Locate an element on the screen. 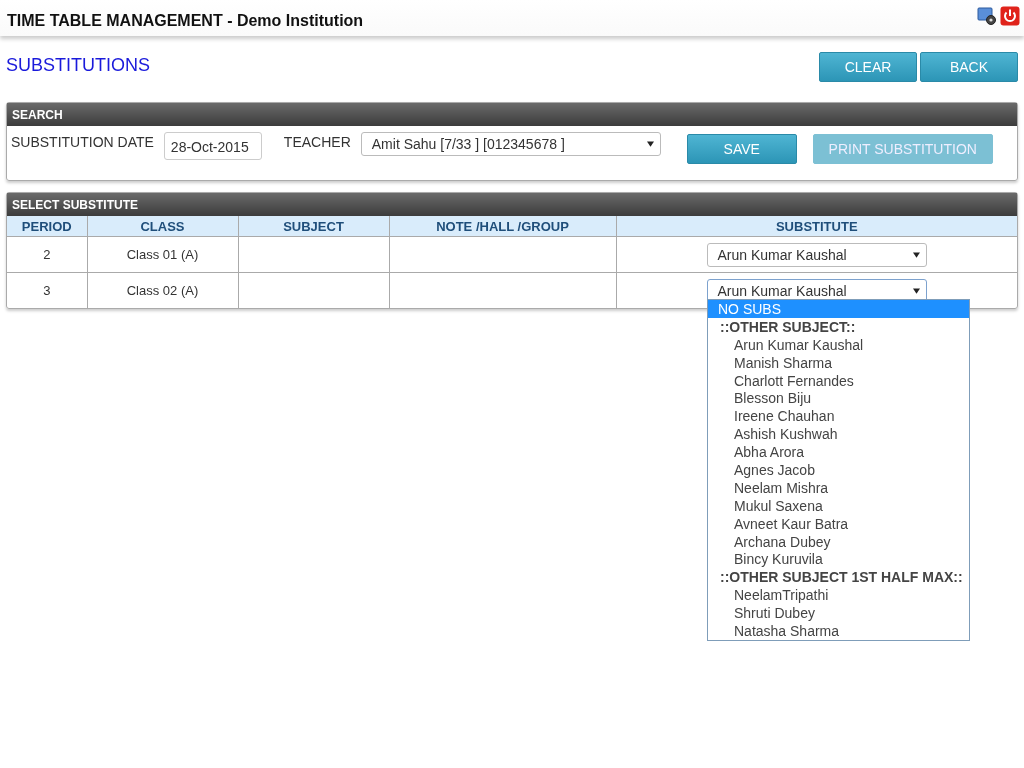 This screenshot has width=1024, height=768. dropdown-option: Archana Dubey is located at coordinates (838, 541).